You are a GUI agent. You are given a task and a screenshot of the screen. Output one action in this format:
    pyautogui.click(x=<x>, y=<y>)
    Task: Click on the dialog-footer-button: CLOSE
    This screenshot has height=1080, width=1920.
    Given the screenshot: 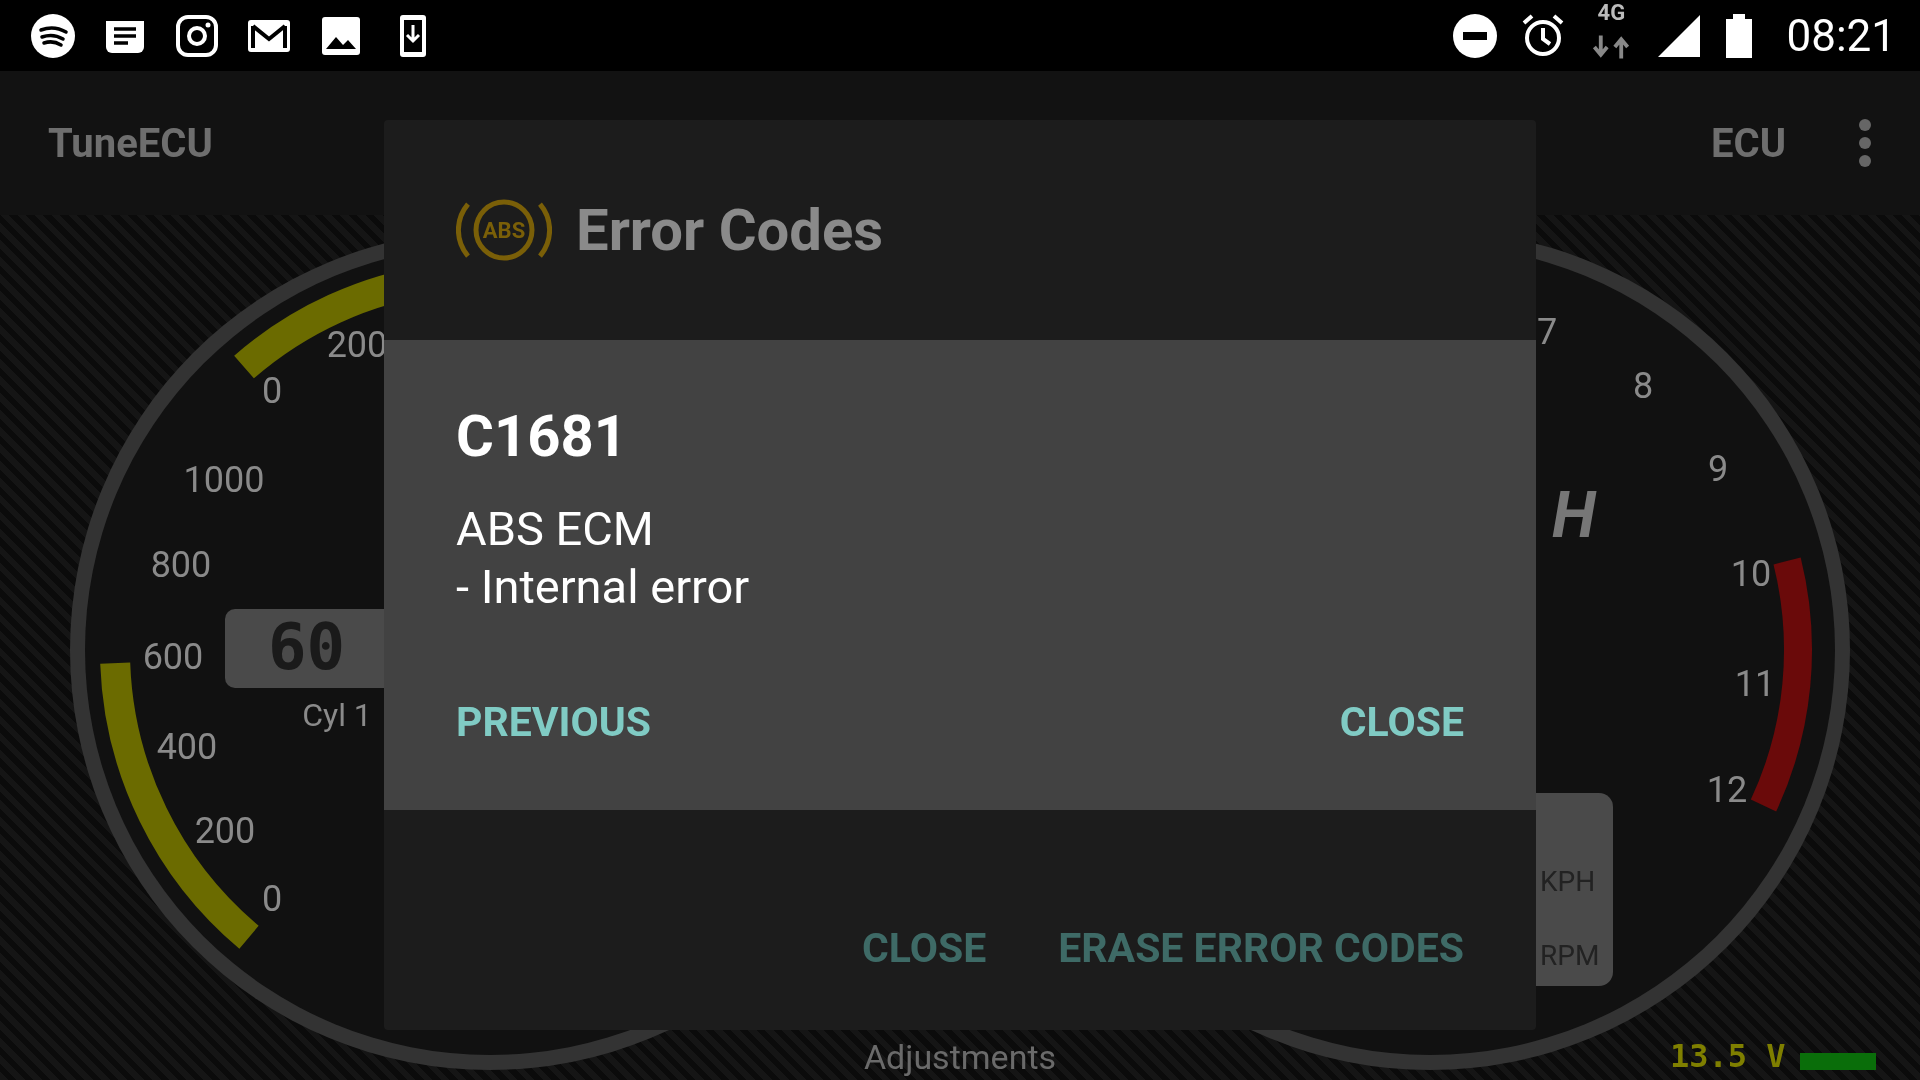 What is the action you would take?
    pyautogui.click(x=924, y=948)
    